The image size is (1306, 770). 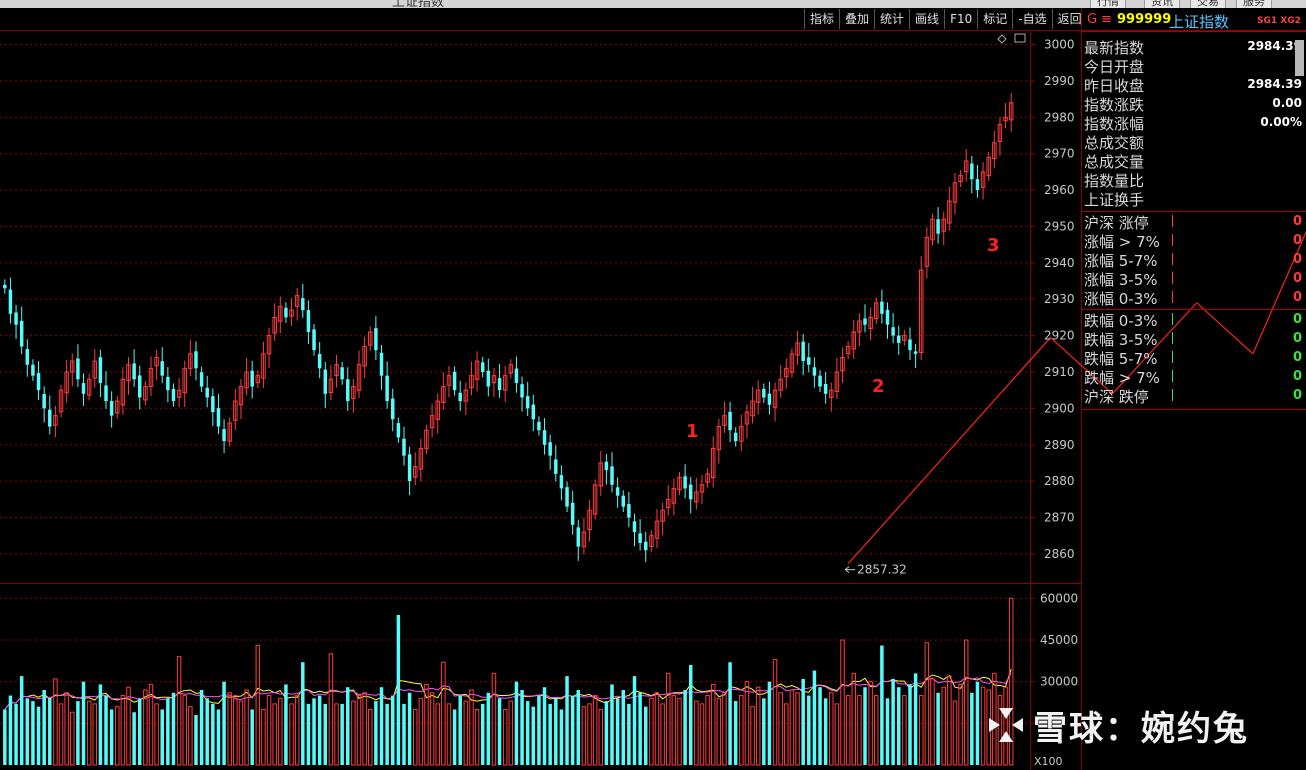 I want to click on top-tab-news: 资讯, so click(x=1162, y=4).